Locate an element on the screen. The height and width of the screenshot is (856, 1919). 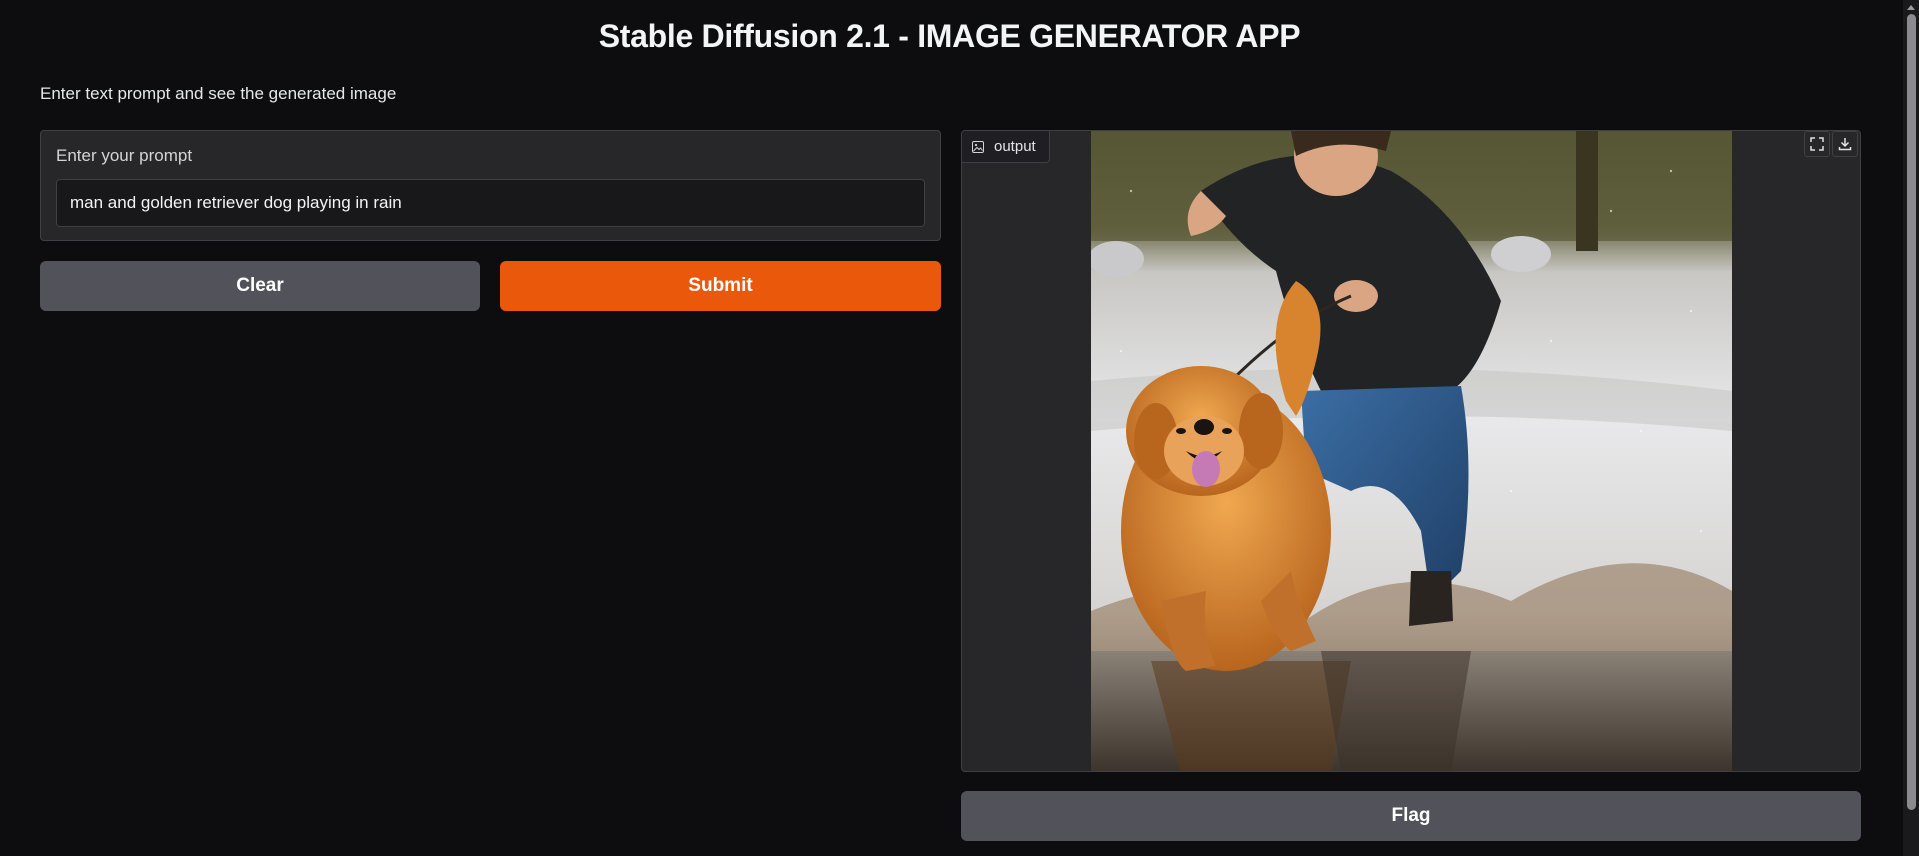
submit-button: Submit is located at coordinates (720, 286).